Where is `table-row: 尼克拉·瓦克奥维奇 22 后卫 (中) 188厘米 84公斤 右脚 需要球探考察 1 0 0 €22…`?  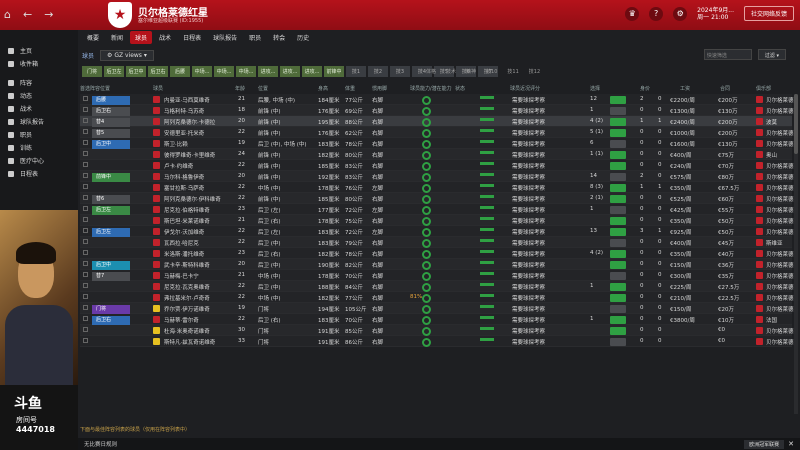
table-row: 尼克拉·瓦克奥维奇 22 后卫 (中) 188厘米 84公斤 右脚 需要球探考察 1 0 0 €22… is located at coordinates (437, 286).